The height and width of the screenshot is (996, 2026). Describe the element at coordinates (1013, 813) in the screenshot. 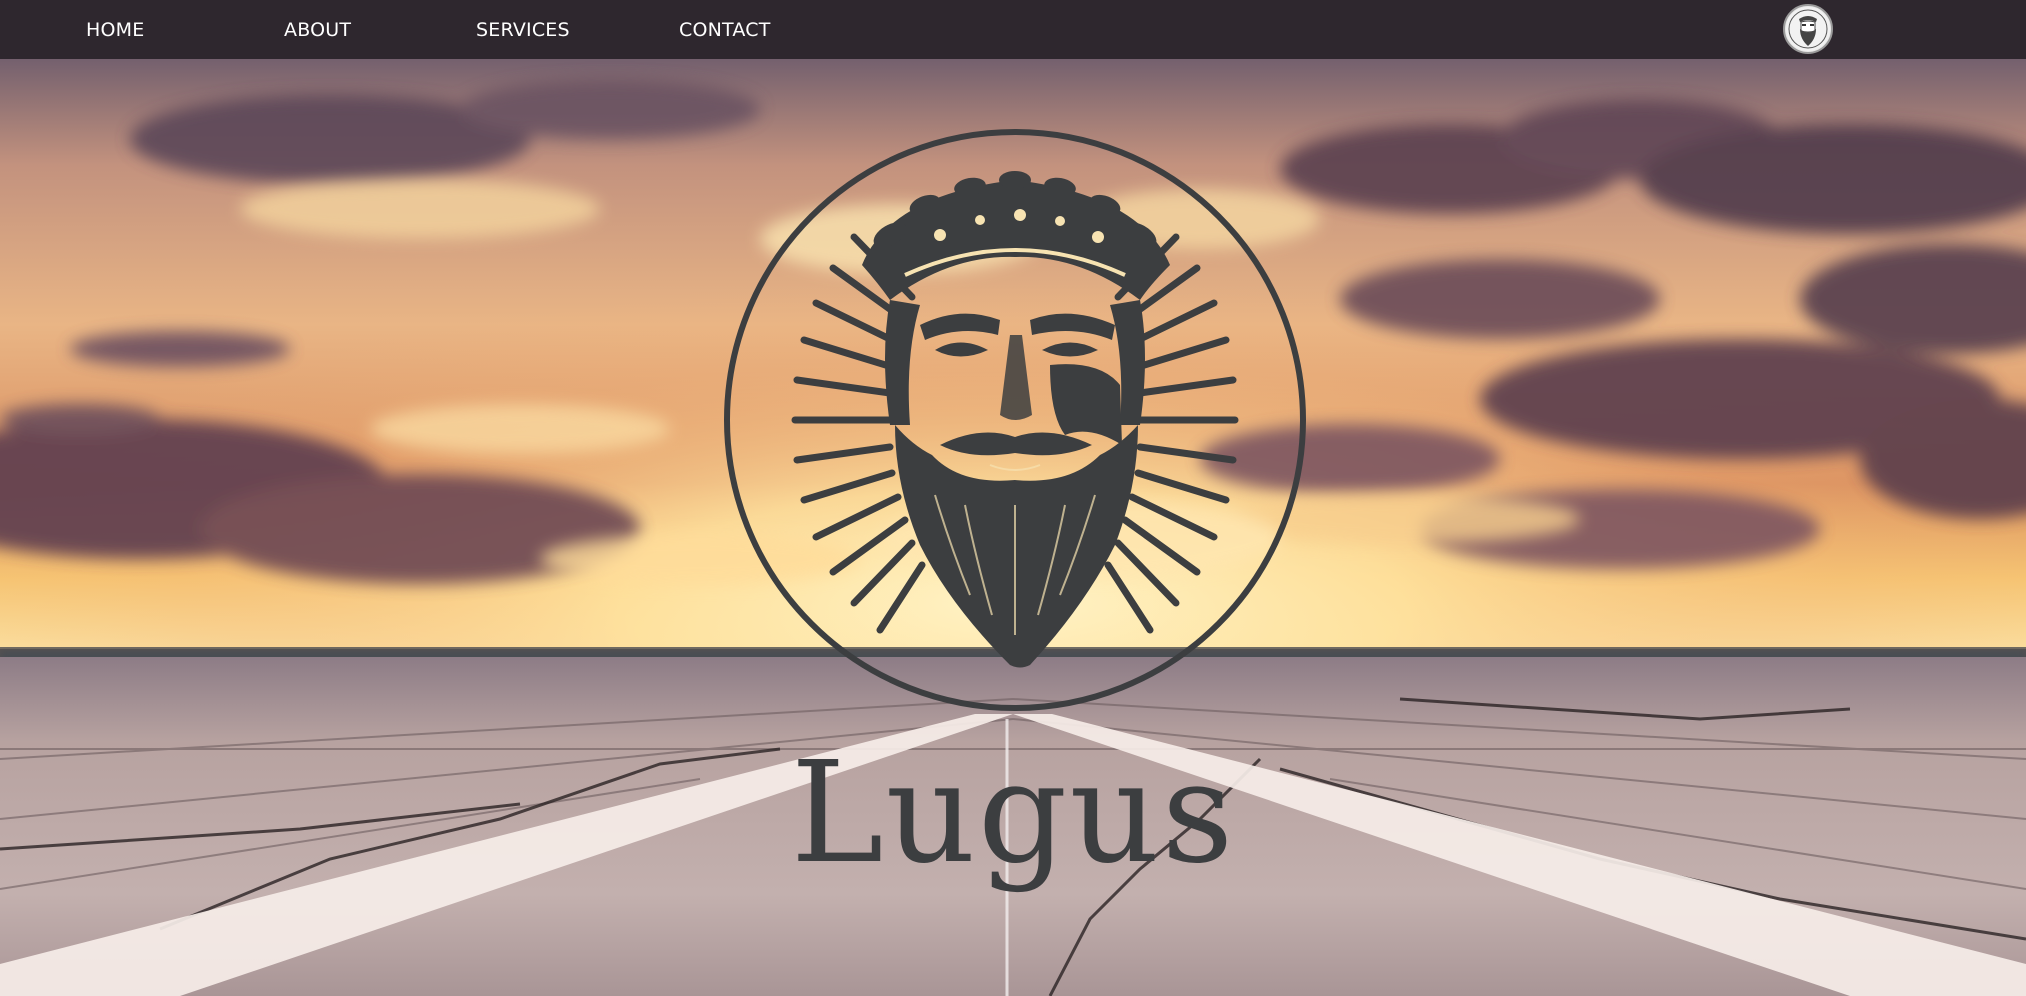

I see `brand-name-title: Lugus` at that location.